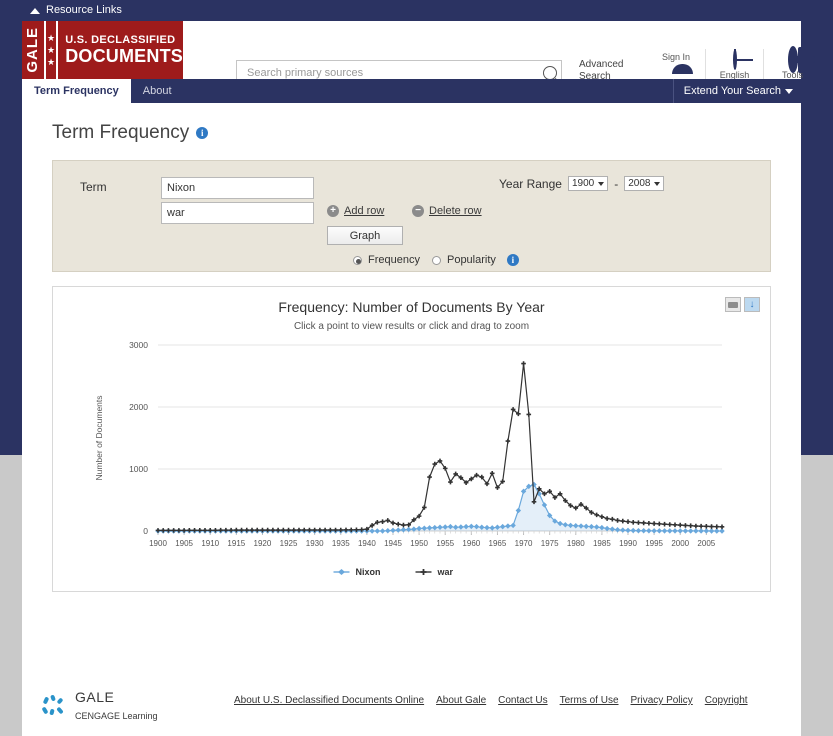  I want to click on graph-button: Graph, so click(365, 235).